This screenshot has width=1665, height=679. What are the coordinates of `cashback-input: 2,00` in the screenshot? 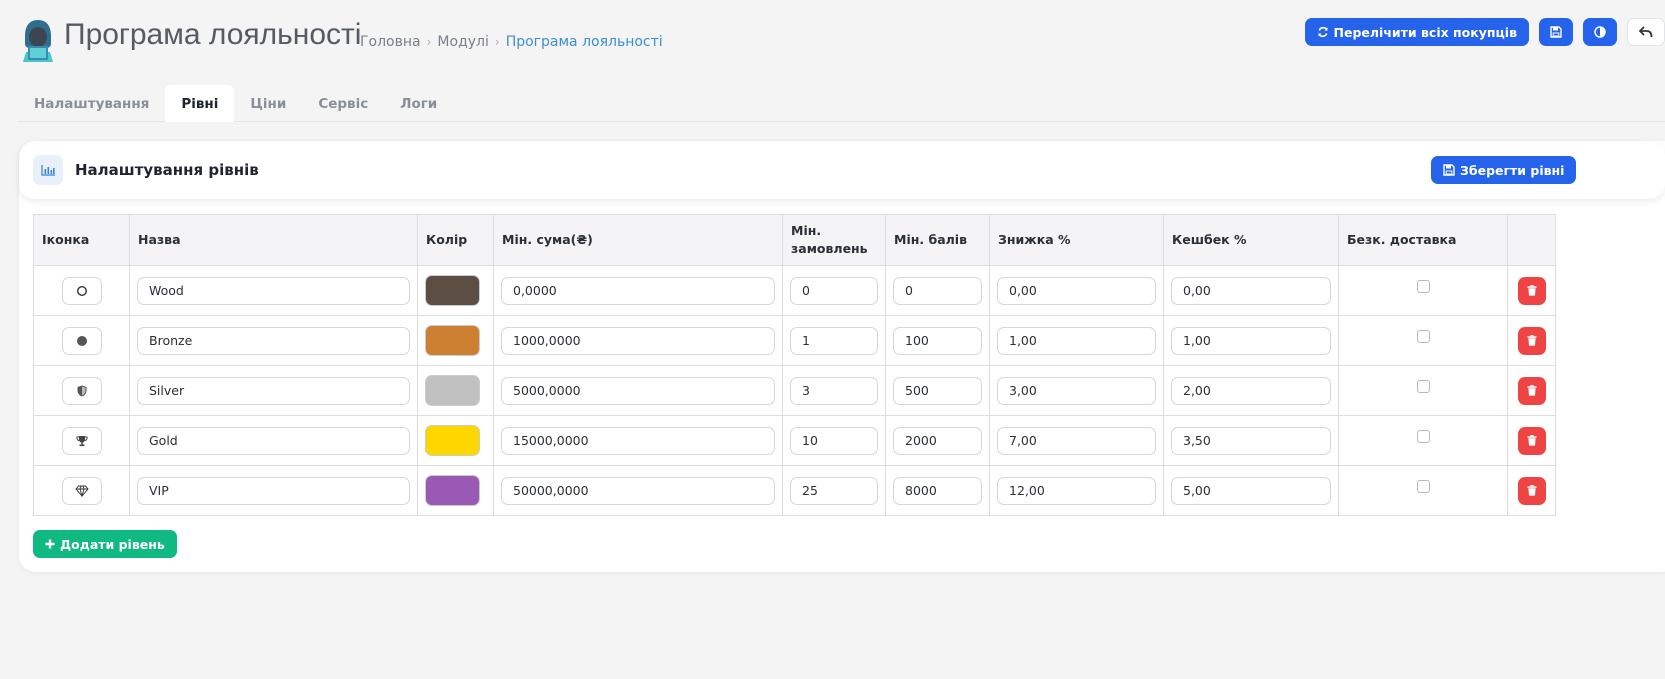 It's located at (1251, 390).